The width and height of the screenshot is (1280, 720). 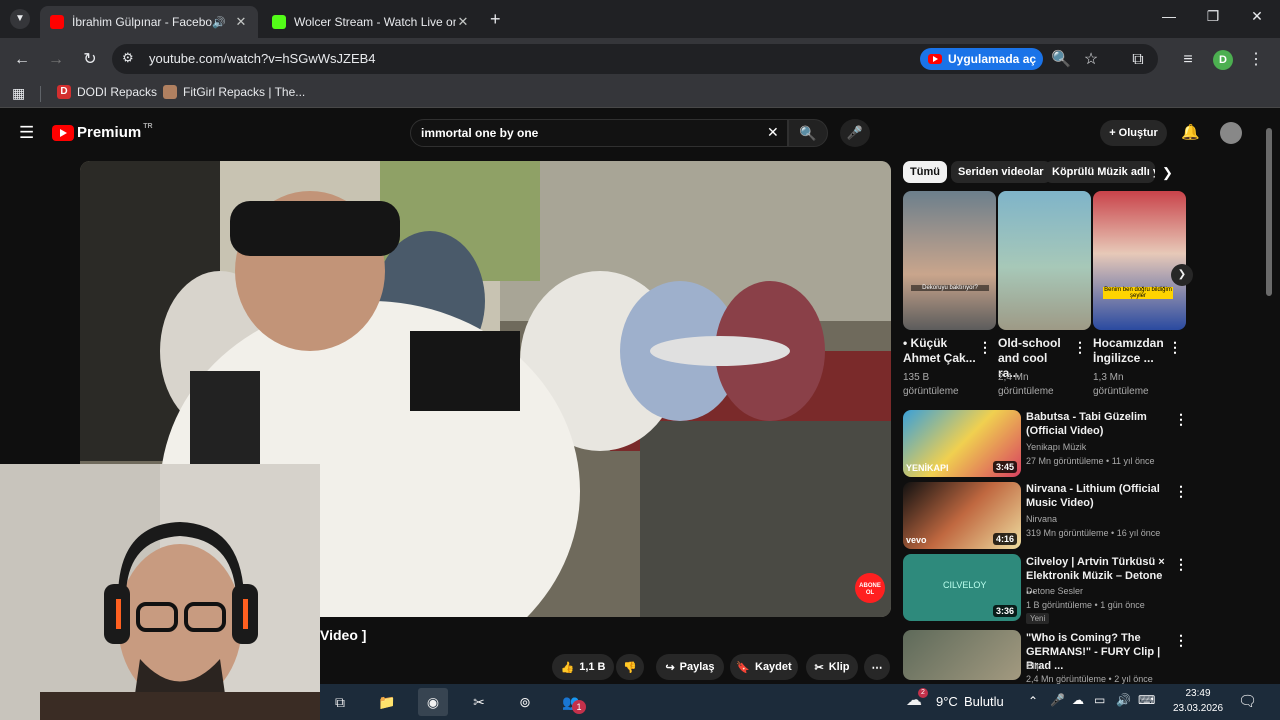 What do you see at coordinates (1247, 701) in the screenshot?
I see `notification-center-icon: 🗨` at bounding box center [1247, 701].